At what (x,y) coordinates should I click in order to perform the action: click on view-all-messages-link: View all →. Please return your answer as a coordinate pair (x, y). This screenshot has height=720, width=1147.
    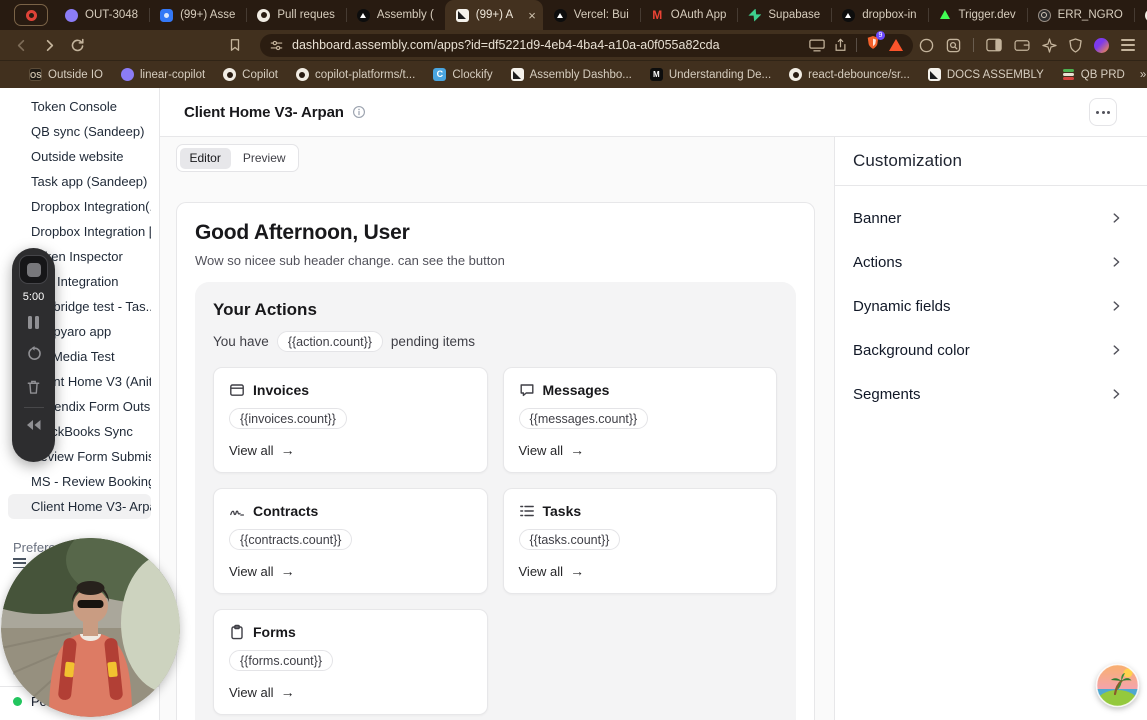
    Looking at the image, I should click on (552, 450).